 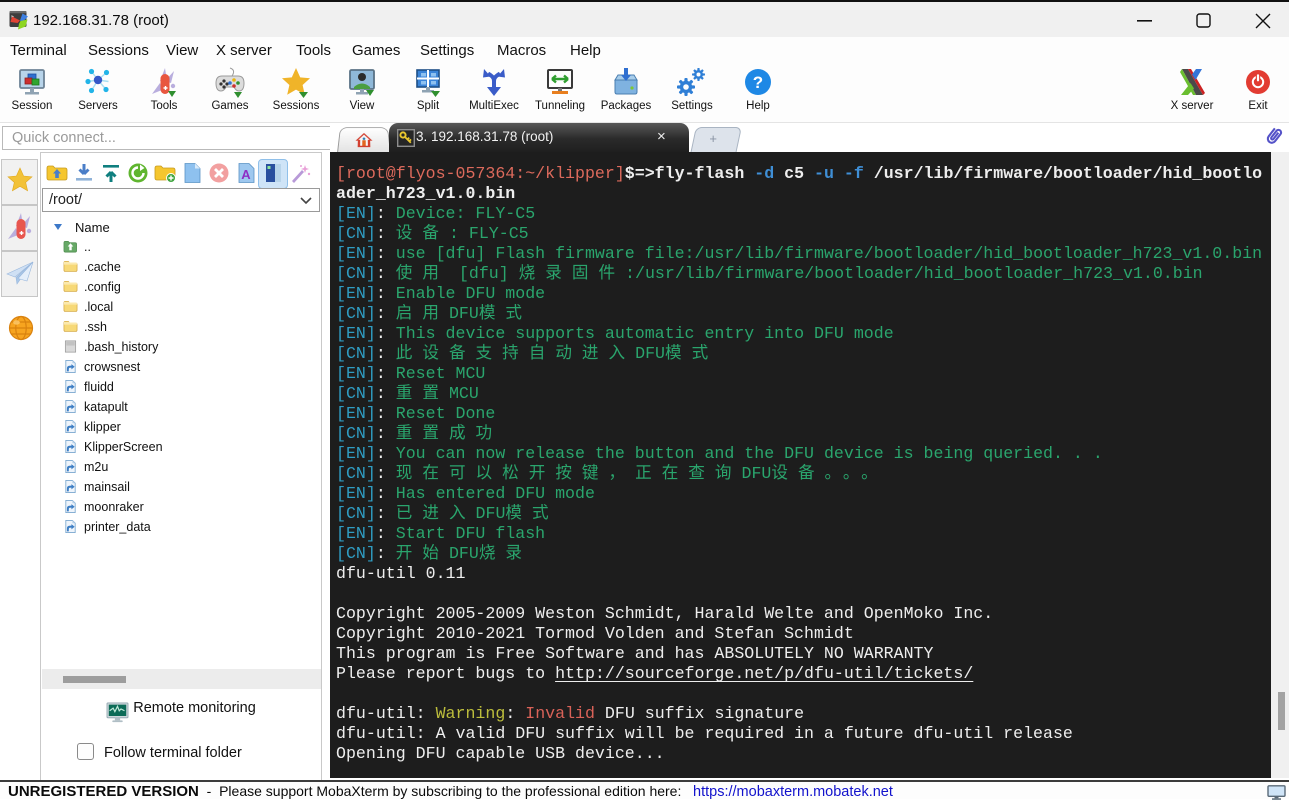 I want to click on svg-text: A, so click(x=246, y=174).